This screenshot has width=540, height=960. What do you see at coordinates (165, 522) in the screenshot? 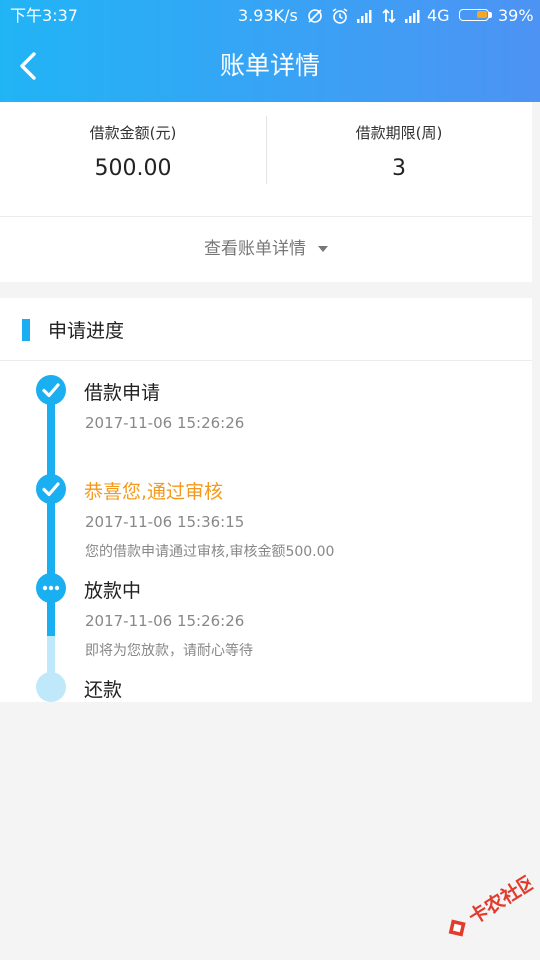
I see `step-time: 2017-11-06 15:36:15` at bounding box center [165, 522].